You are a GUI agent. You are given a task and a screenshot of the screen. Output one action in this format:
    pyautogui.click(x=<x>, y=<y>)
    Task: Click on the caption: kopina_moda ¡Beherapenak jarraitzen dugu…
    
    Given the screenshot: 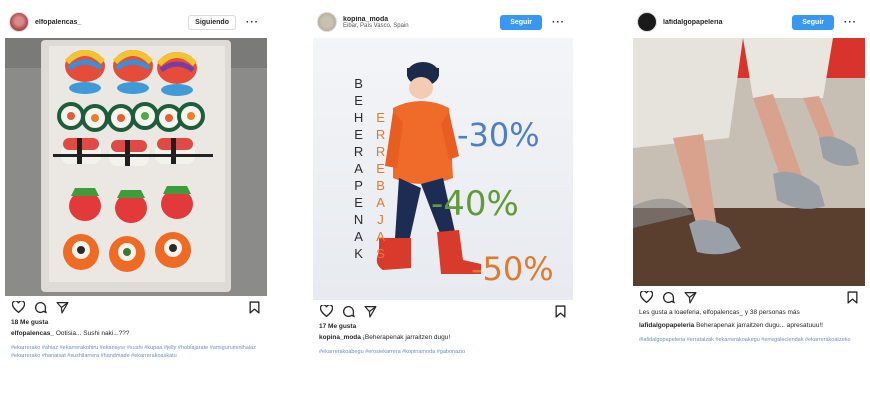 What is the action you would take?
    pyautogui.click(x=443, y=338)
    